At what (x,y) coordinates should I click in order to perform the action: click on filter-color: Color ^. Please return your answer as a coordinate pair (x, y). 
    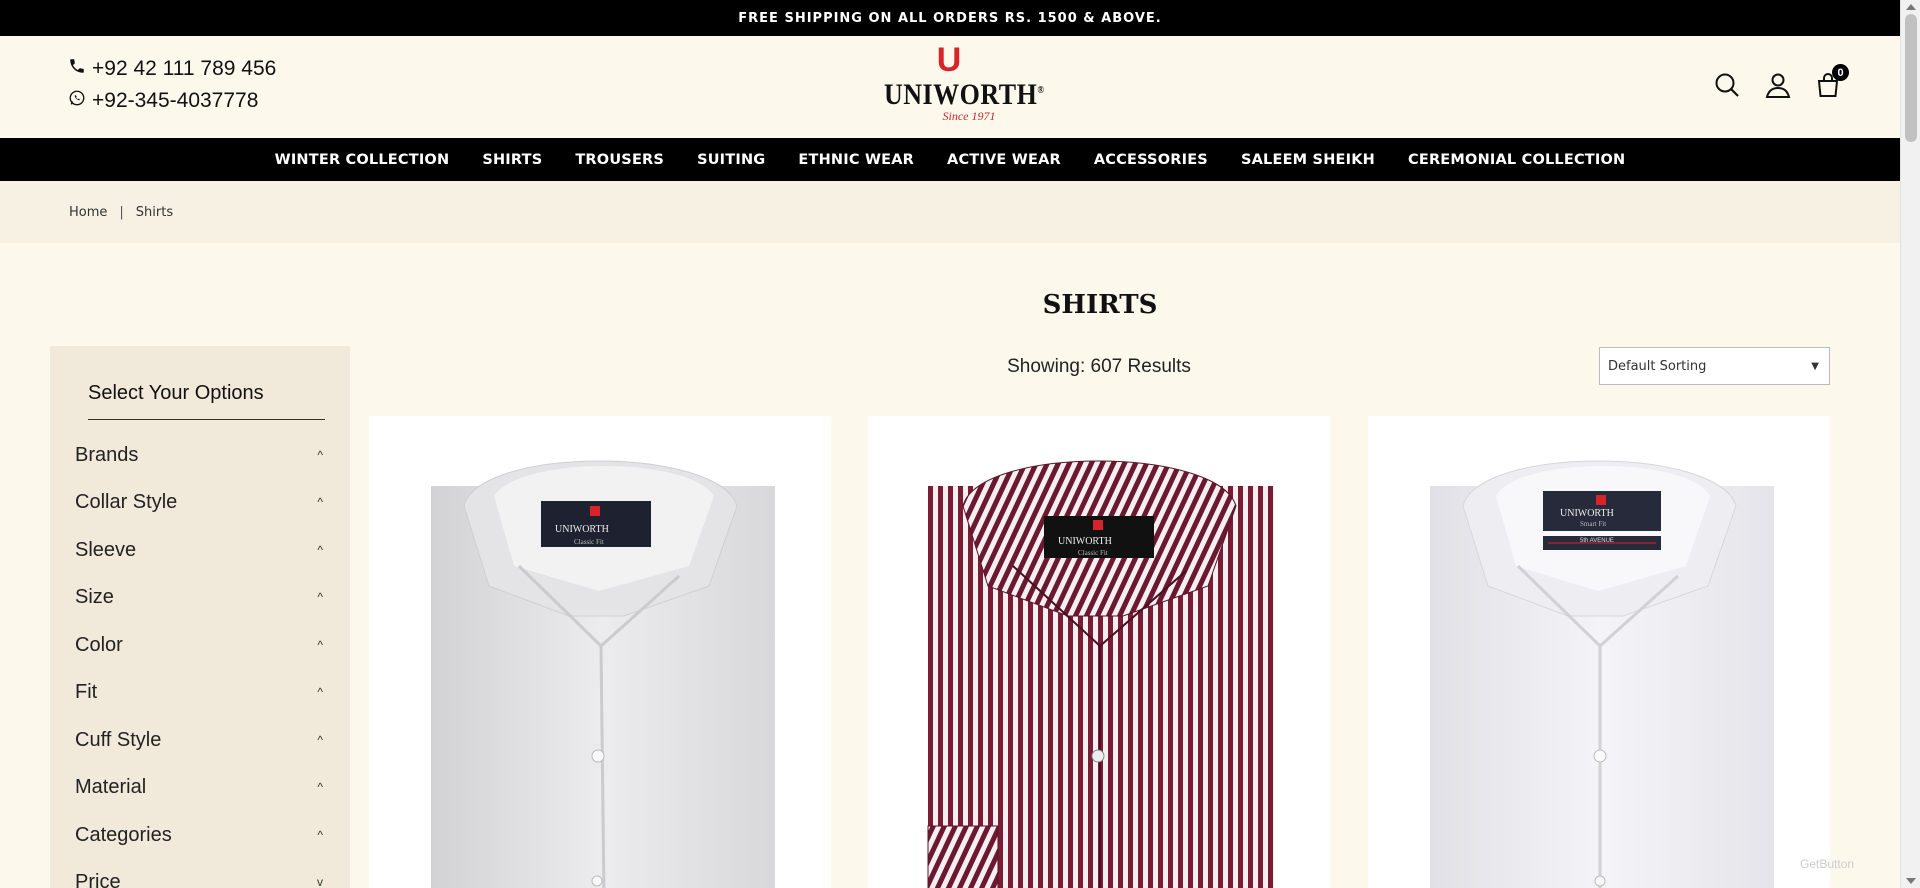
    Looking at the image, I should click on (200, 645).